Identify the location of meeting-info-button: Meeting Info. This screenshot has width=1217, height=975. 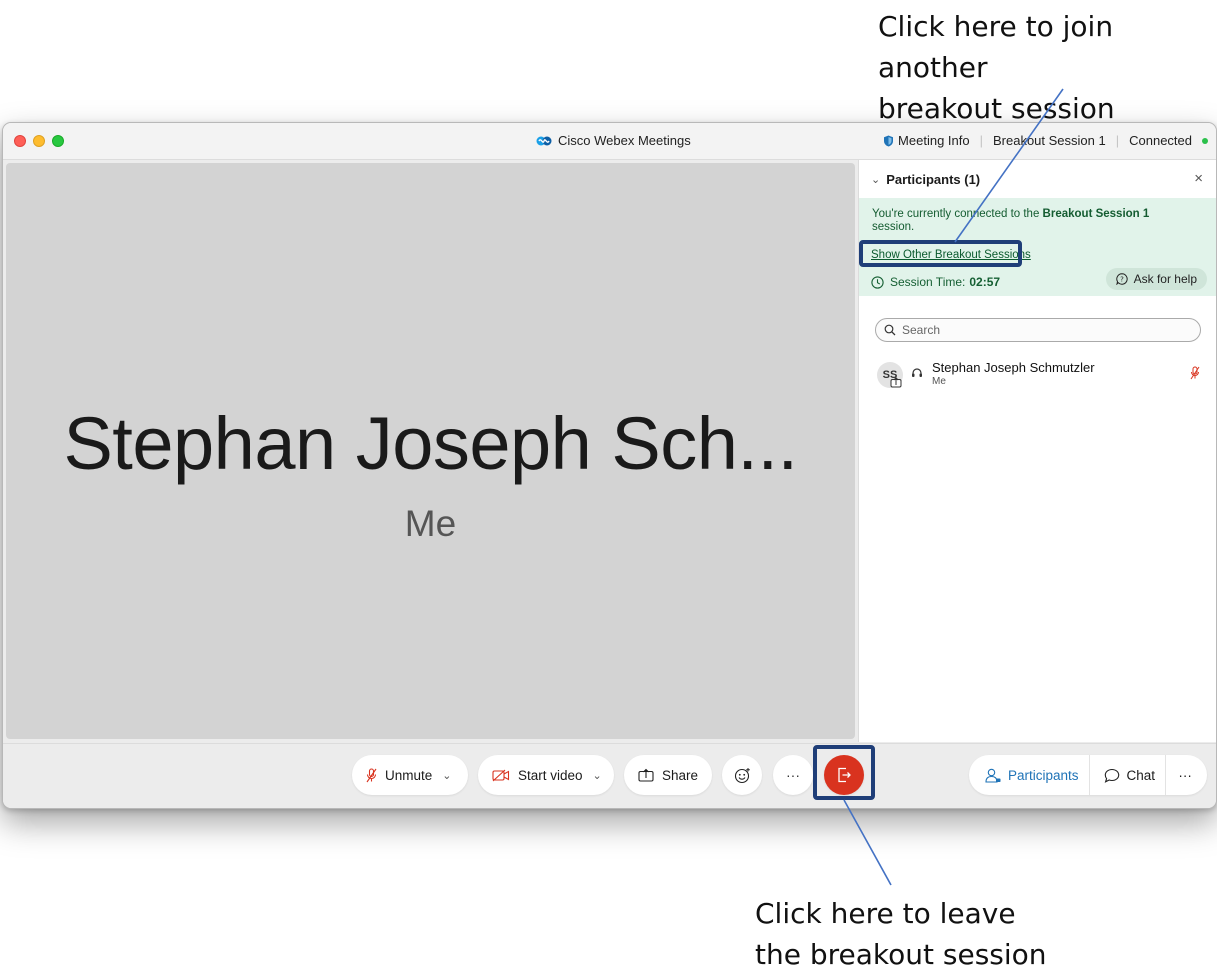
(926, 140).